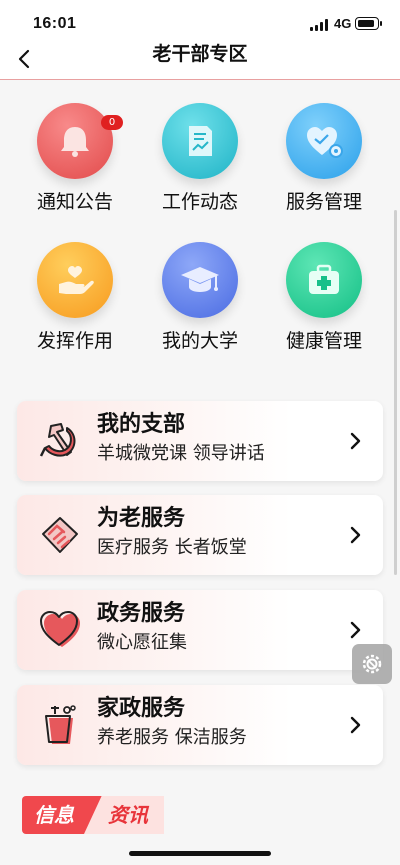 The width and height of the screenshot is (400, 865). Describe the element at coordinates (141, 424) in the screenshot. I see `card-title: 我的支部` at that location.